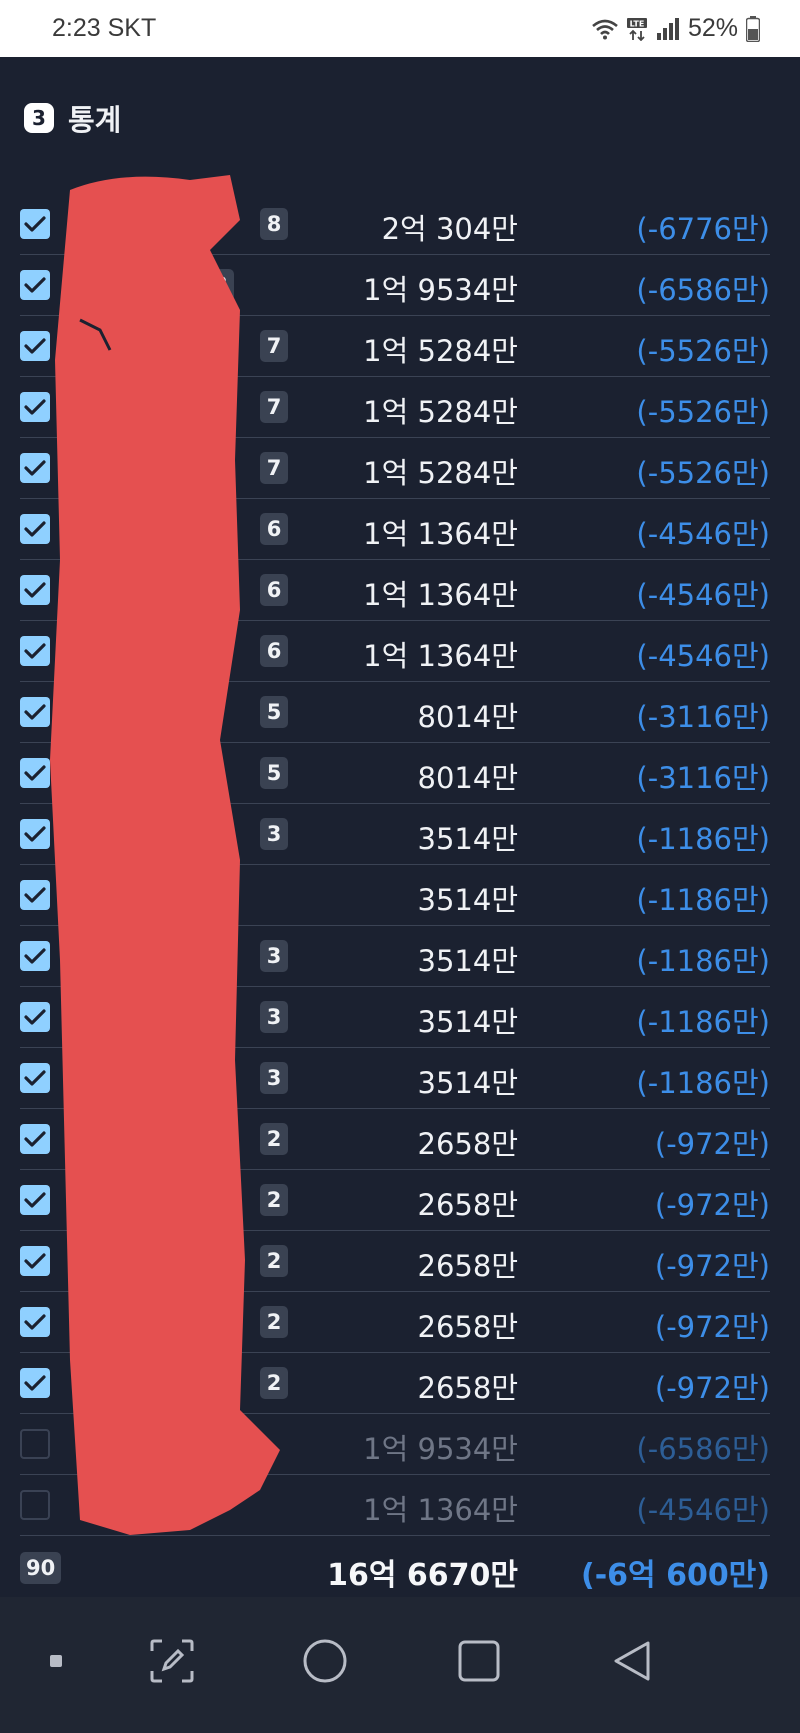 The image size is (800, 1733). Describe the element at coordinates (400, 1665) in the screenshot. I see `system-nav-bar` at that location.